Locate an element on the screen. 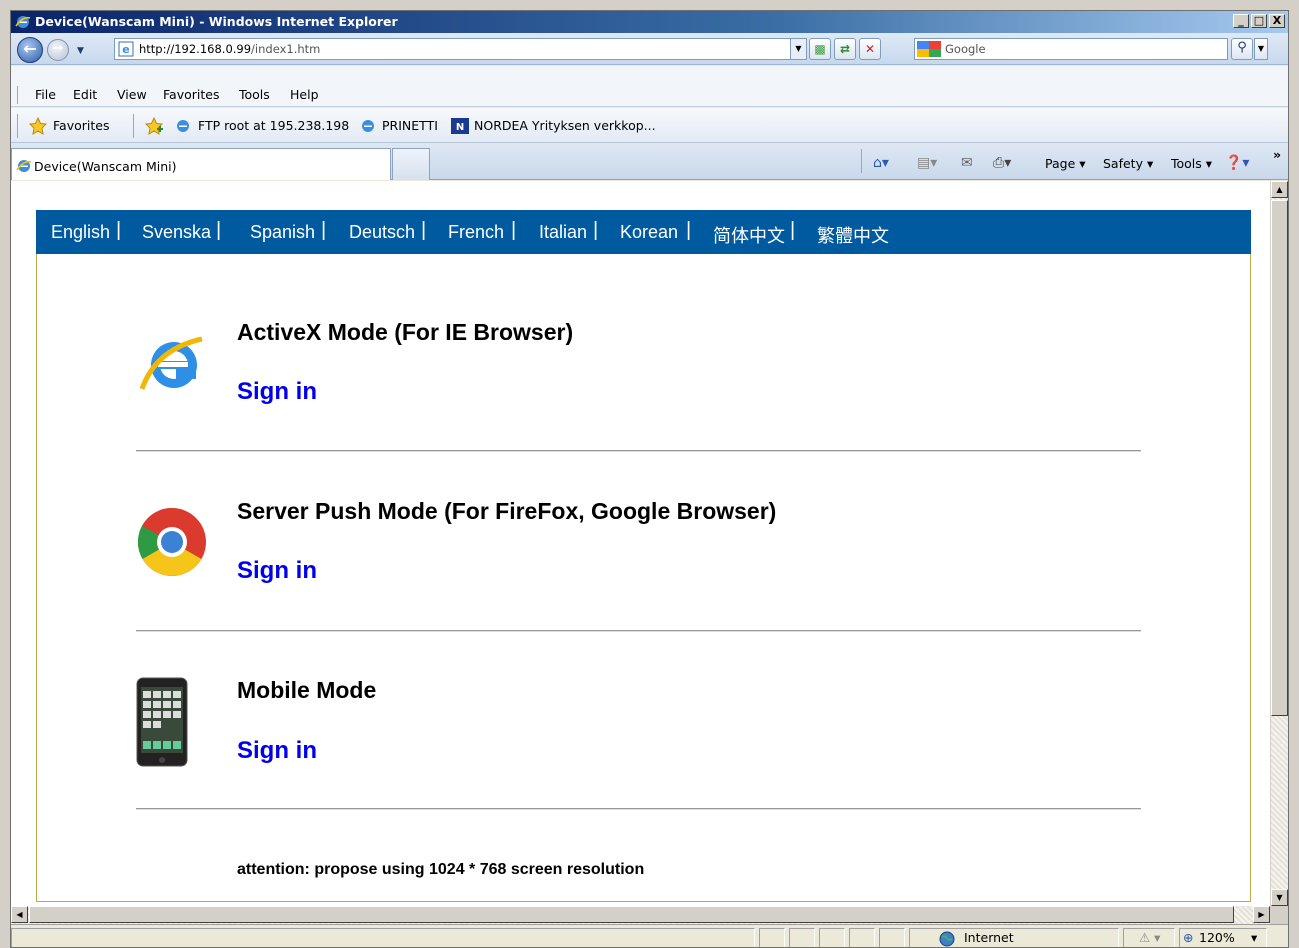 This screenshot has height=948, width=1299. lang-spanish: Spanish is located at coordinates (282, 232).